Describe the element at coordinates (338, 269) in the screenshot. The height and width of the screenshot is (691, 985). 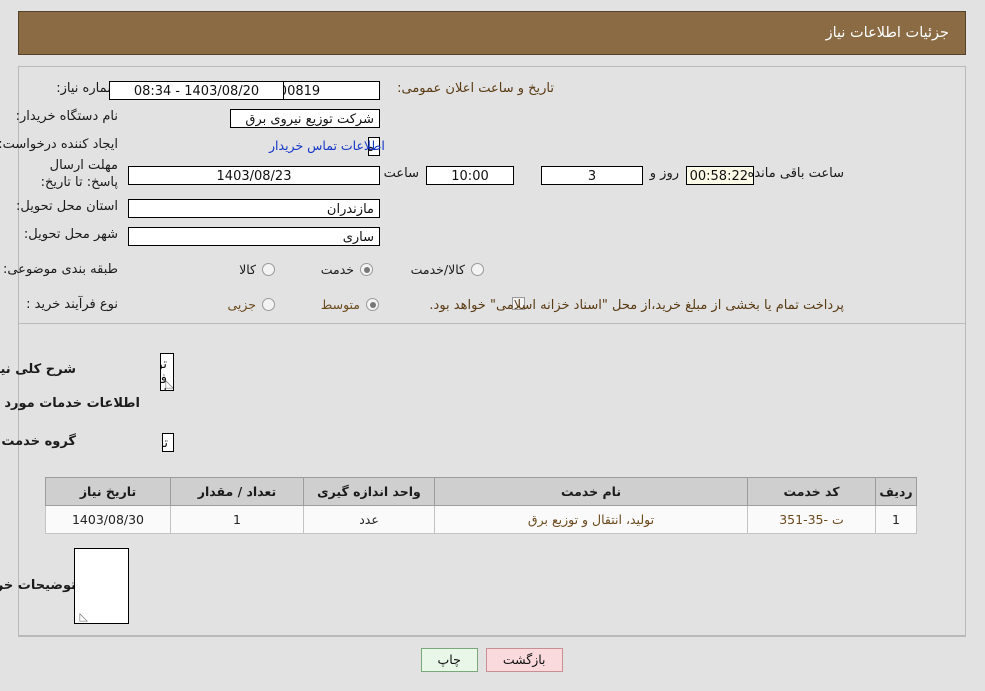
I see `category-option-label-1: خدمت` at that location.